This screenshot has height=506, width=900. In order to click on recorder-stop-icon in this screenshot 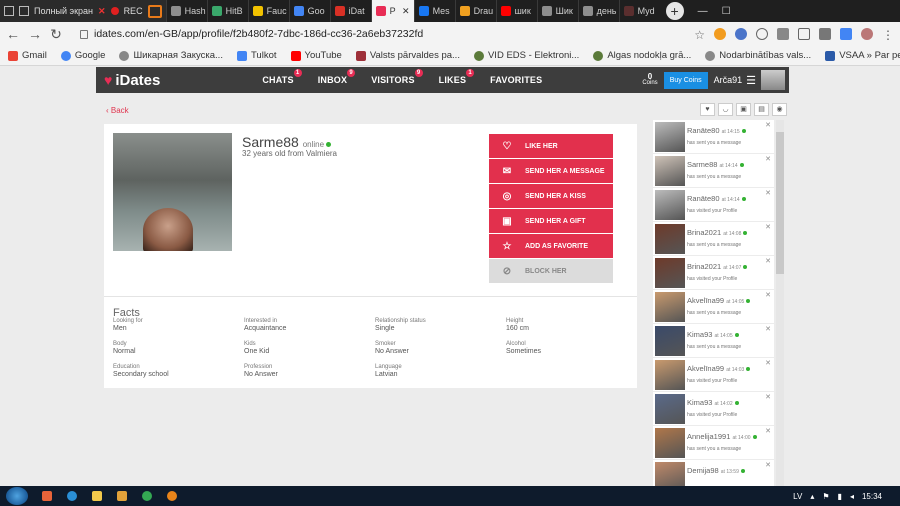, I will do `click(154, 11)`.